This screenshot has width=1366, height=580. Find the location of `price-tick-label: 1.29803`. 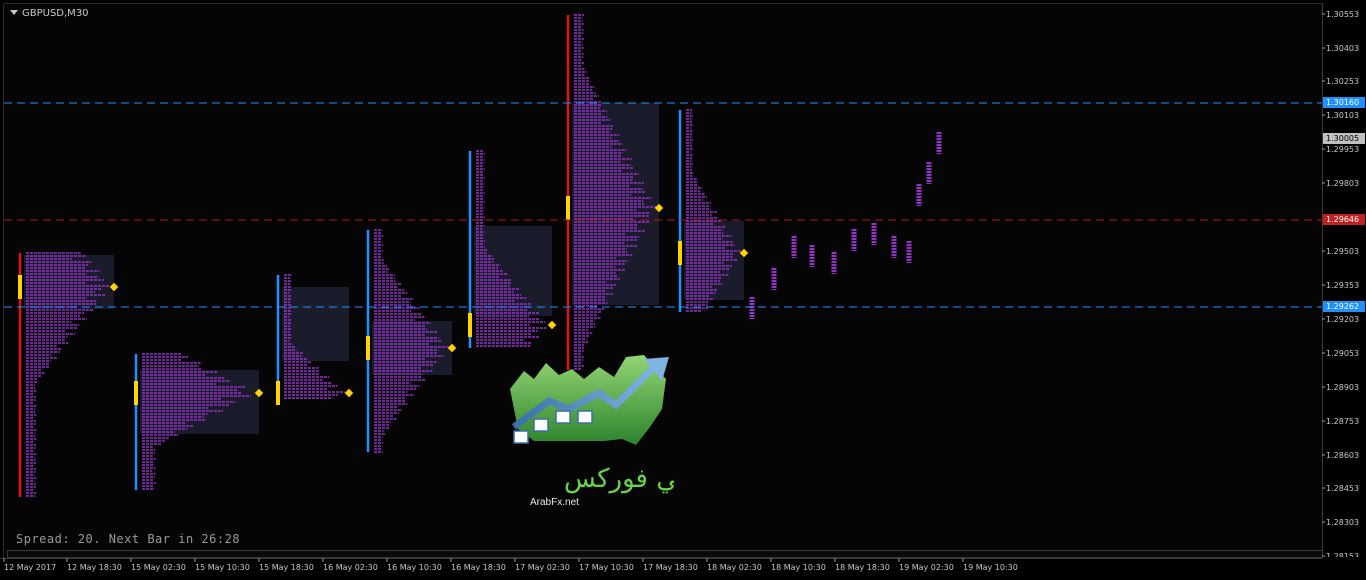

price-tick-label: 1.29803 is located at coordinates (1342, 183).